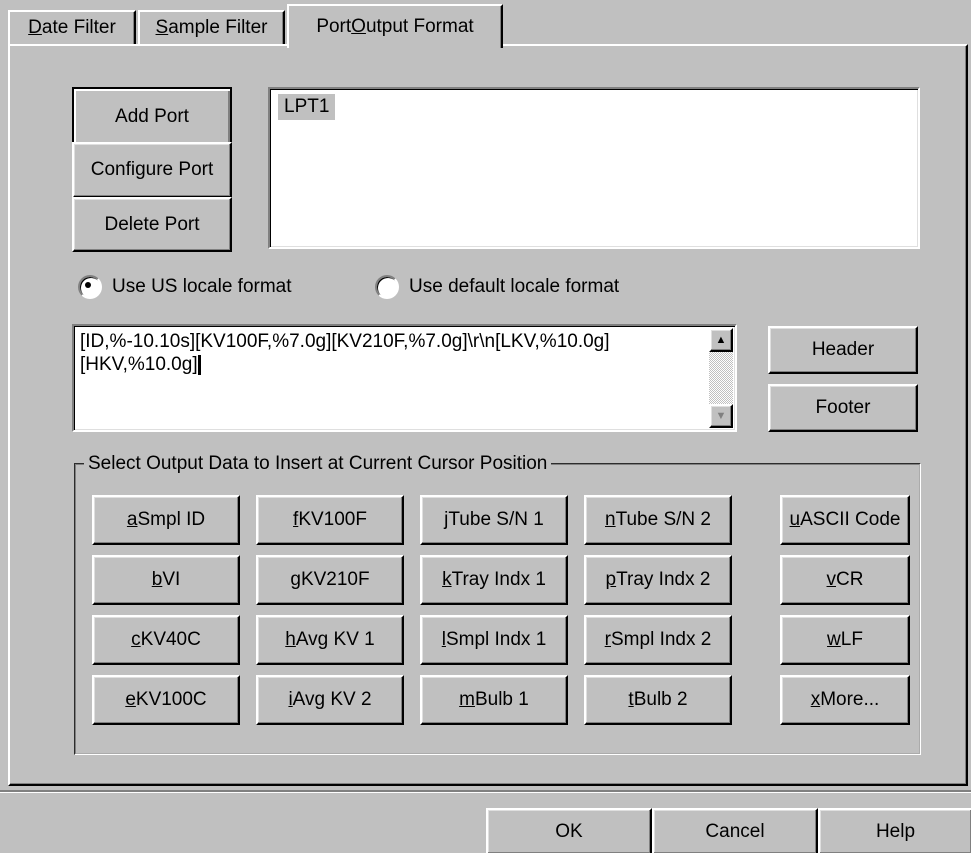  I want to click on radio-us-locale: Use US locale format, so click(208, 287).